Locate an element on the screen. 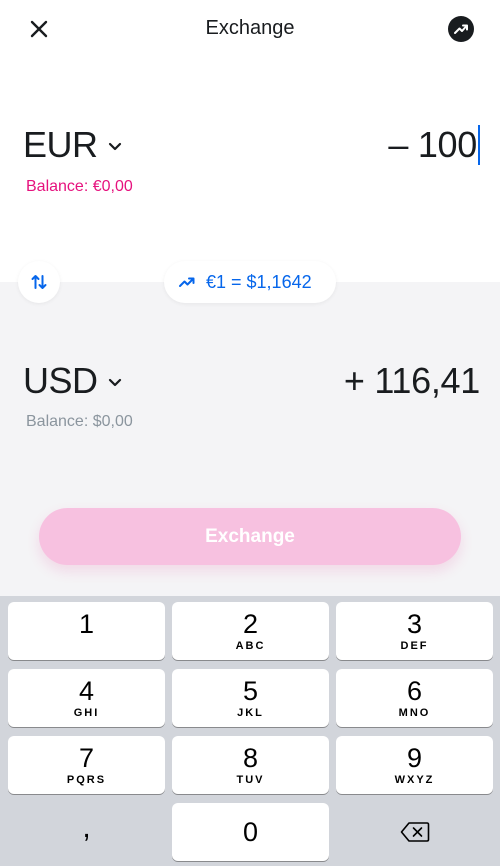 The height and width of the screenshot is (866, 500). key-4: 4 GHI is located at coordinates (86, 698).